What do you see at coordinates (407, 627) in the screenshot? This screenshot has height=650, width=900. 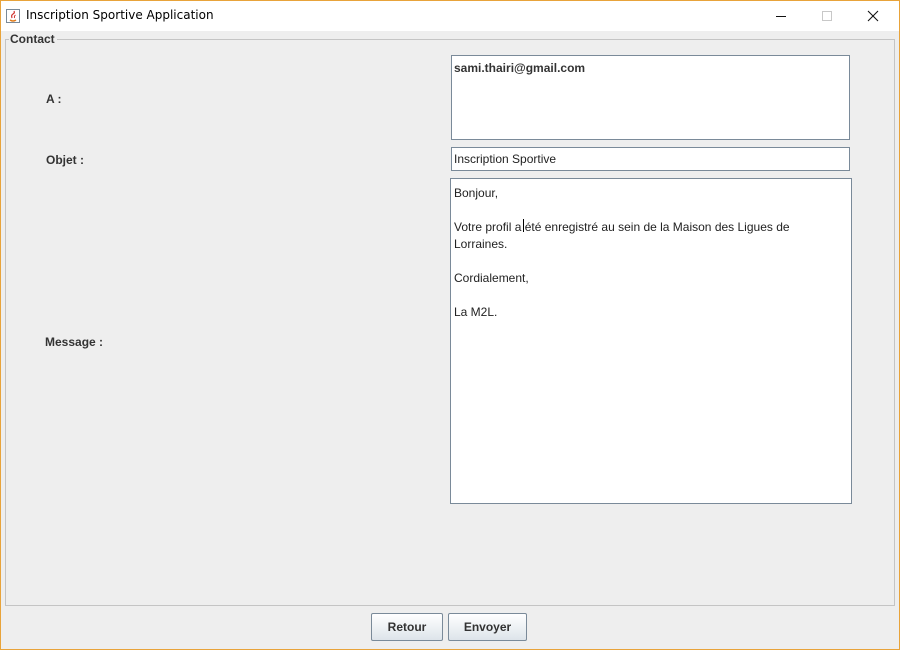 I see `back-button: Retour` at bounding box center [407, 627].